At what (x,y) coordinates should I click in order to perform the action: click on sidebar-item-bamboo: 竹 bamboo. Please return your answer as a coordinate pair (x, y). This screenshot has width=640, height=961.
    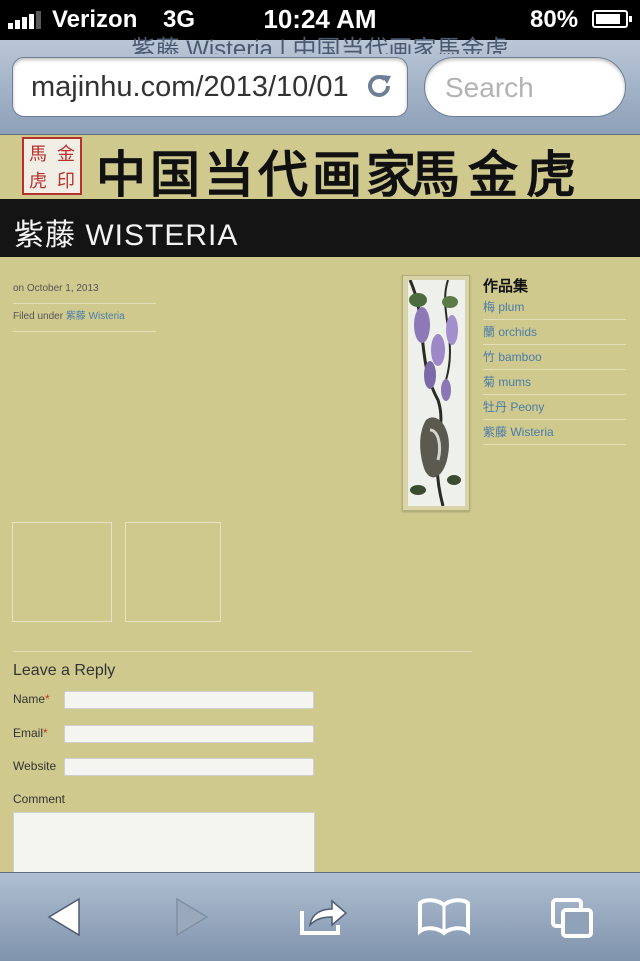
    Looking at the image, I should click on (554, 357).